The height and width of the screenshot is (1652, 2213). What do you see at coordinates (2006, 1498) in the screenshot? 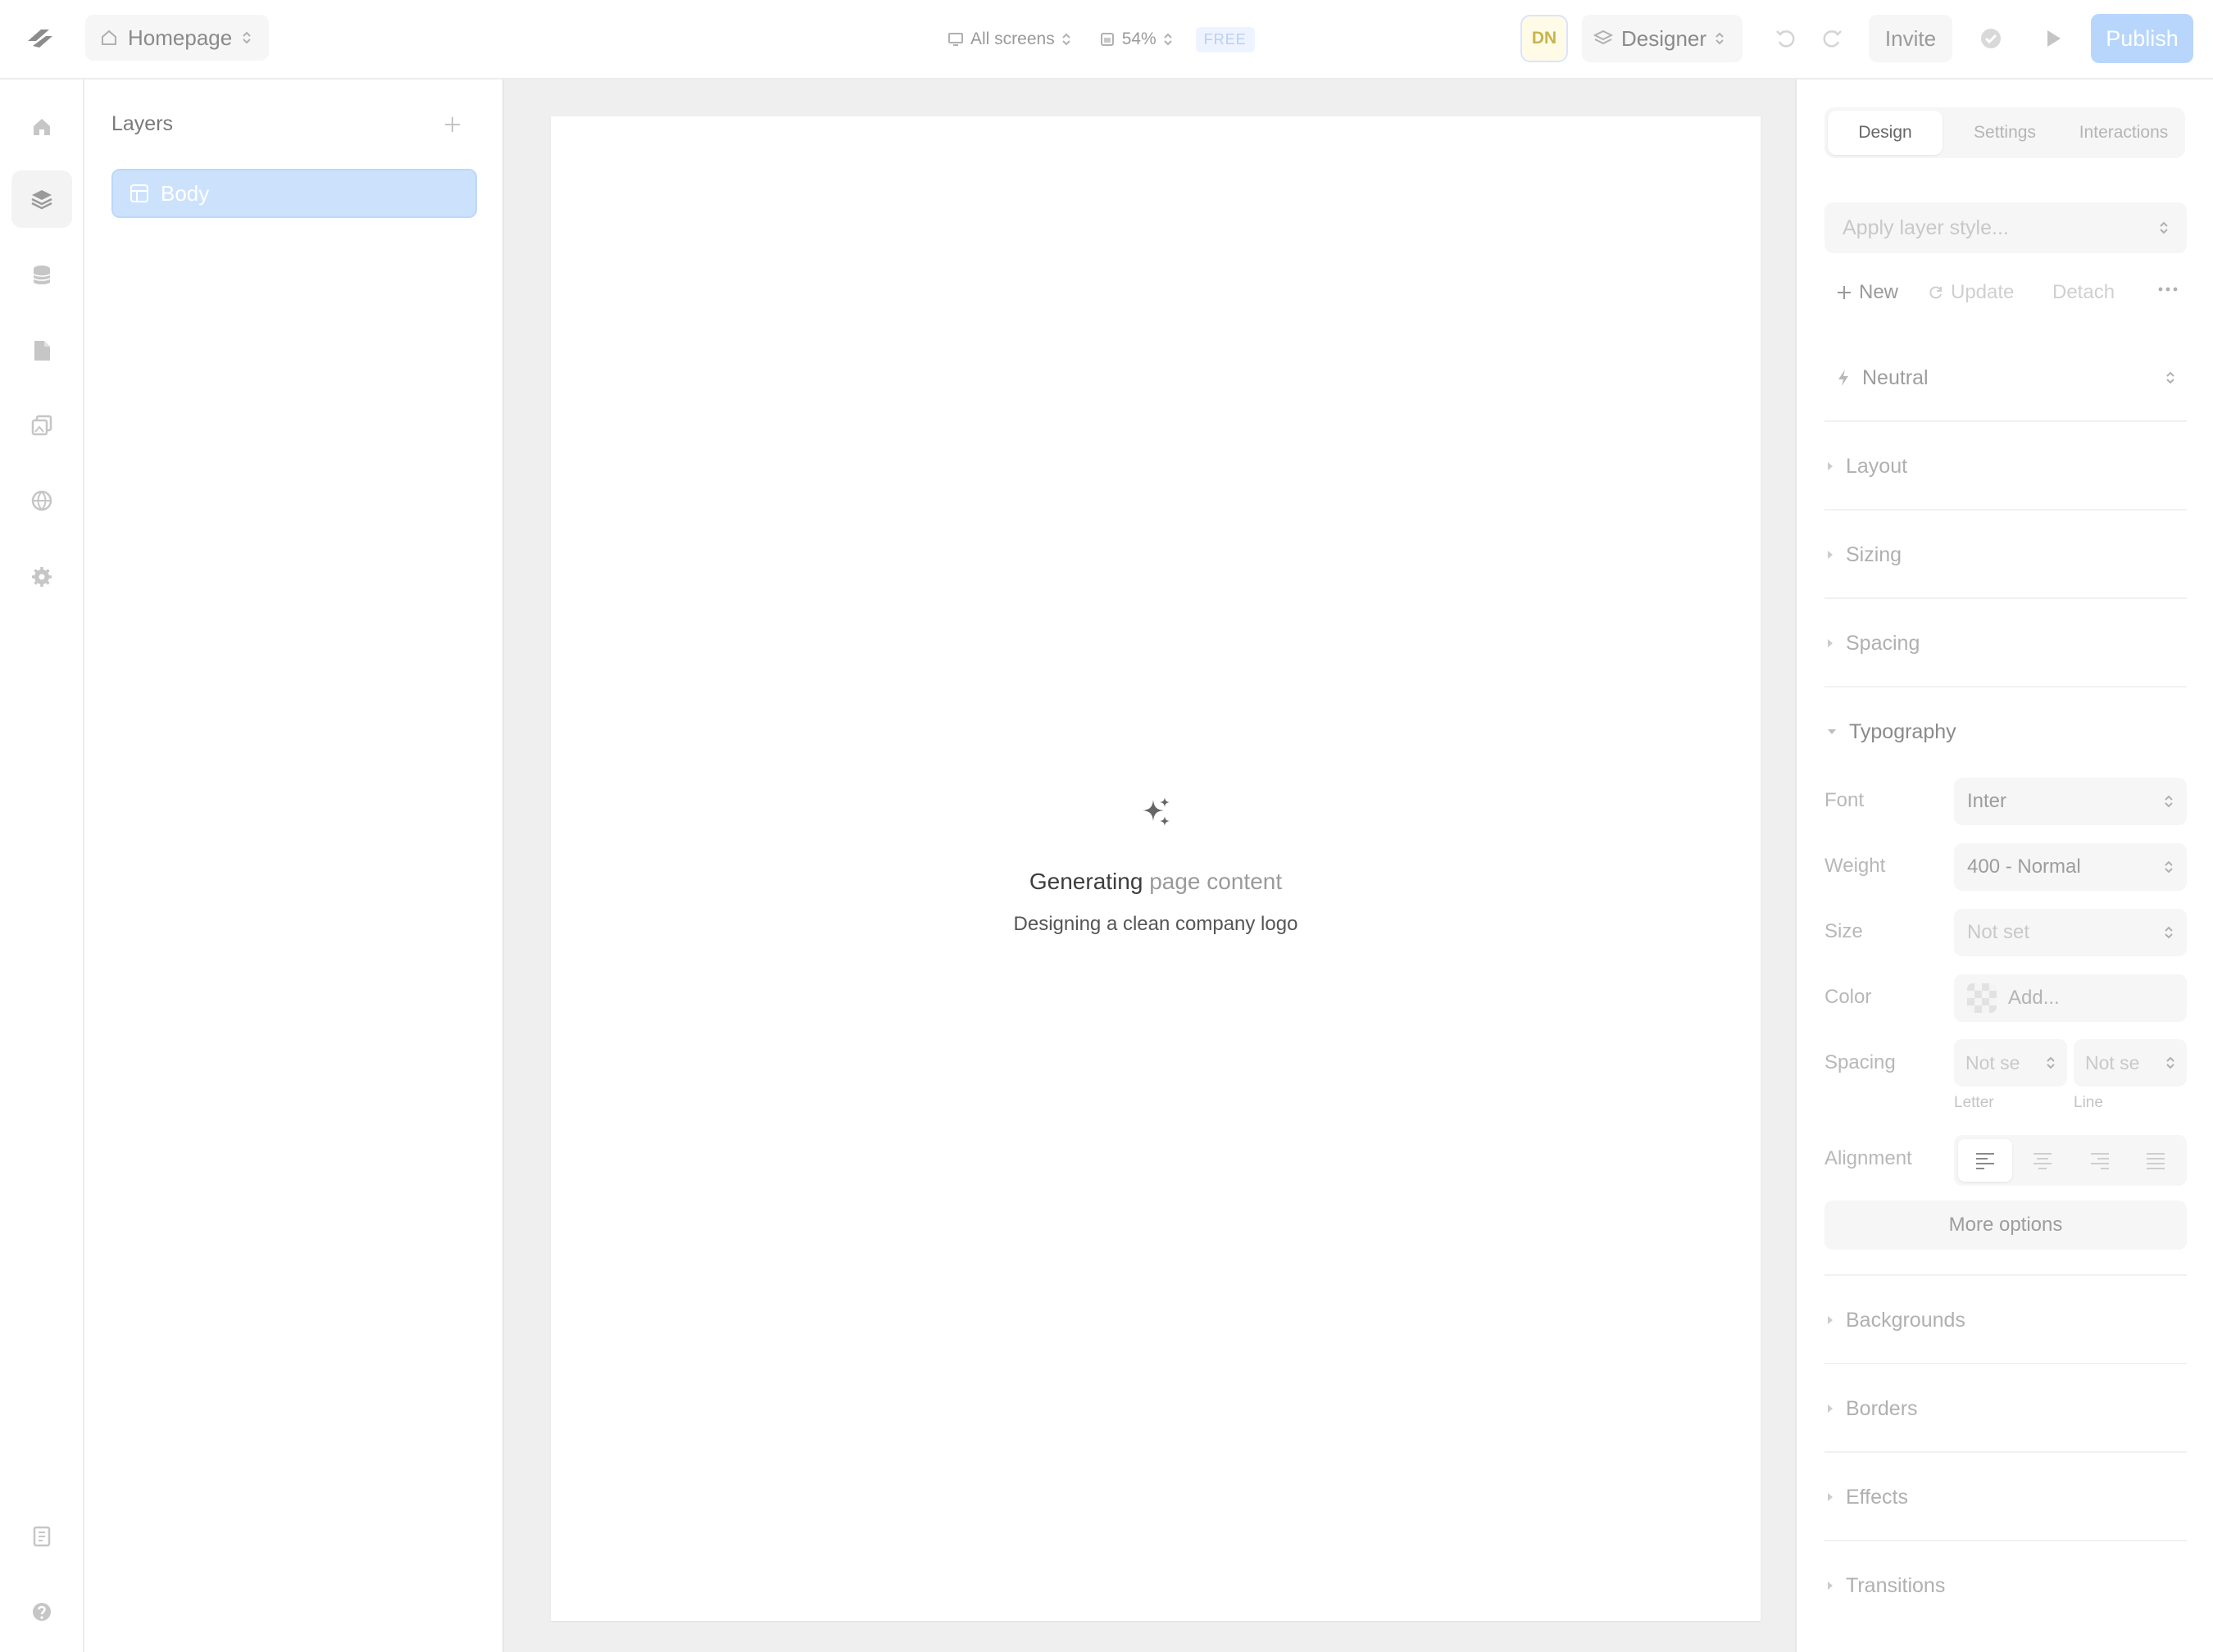
I see `section-effects: Effects` at bounding box center [2006, 1498].